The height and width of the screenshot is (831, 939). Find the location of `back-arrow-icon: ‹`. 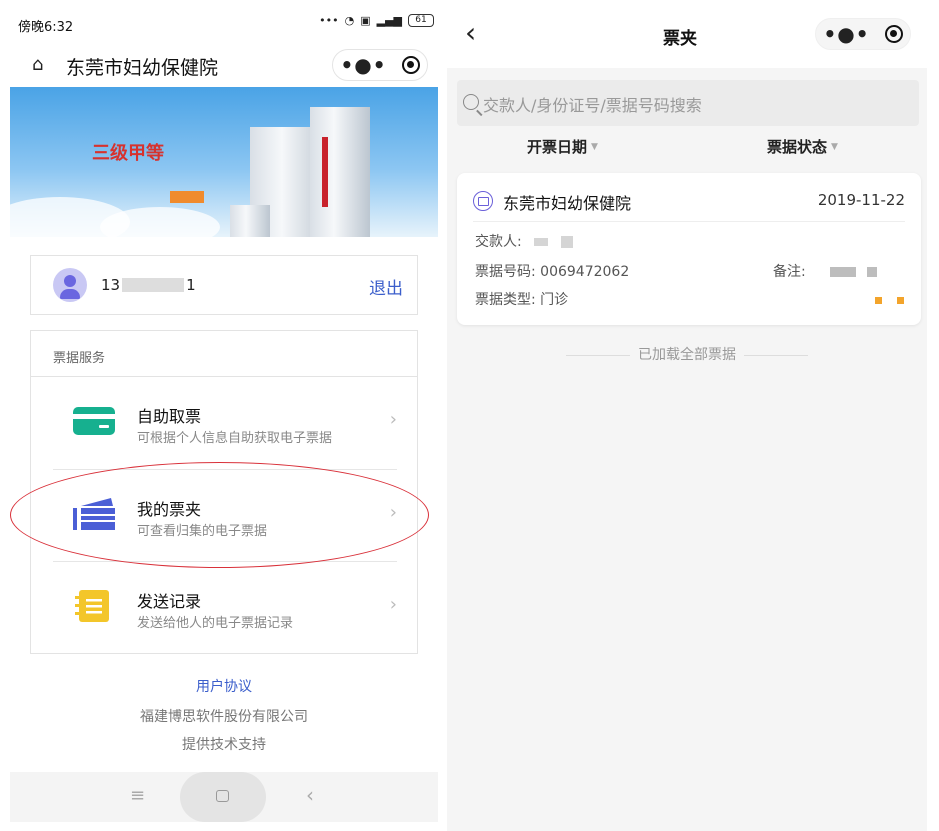

back-arrow-icon: ‹ is located at coordinates (470, 32).